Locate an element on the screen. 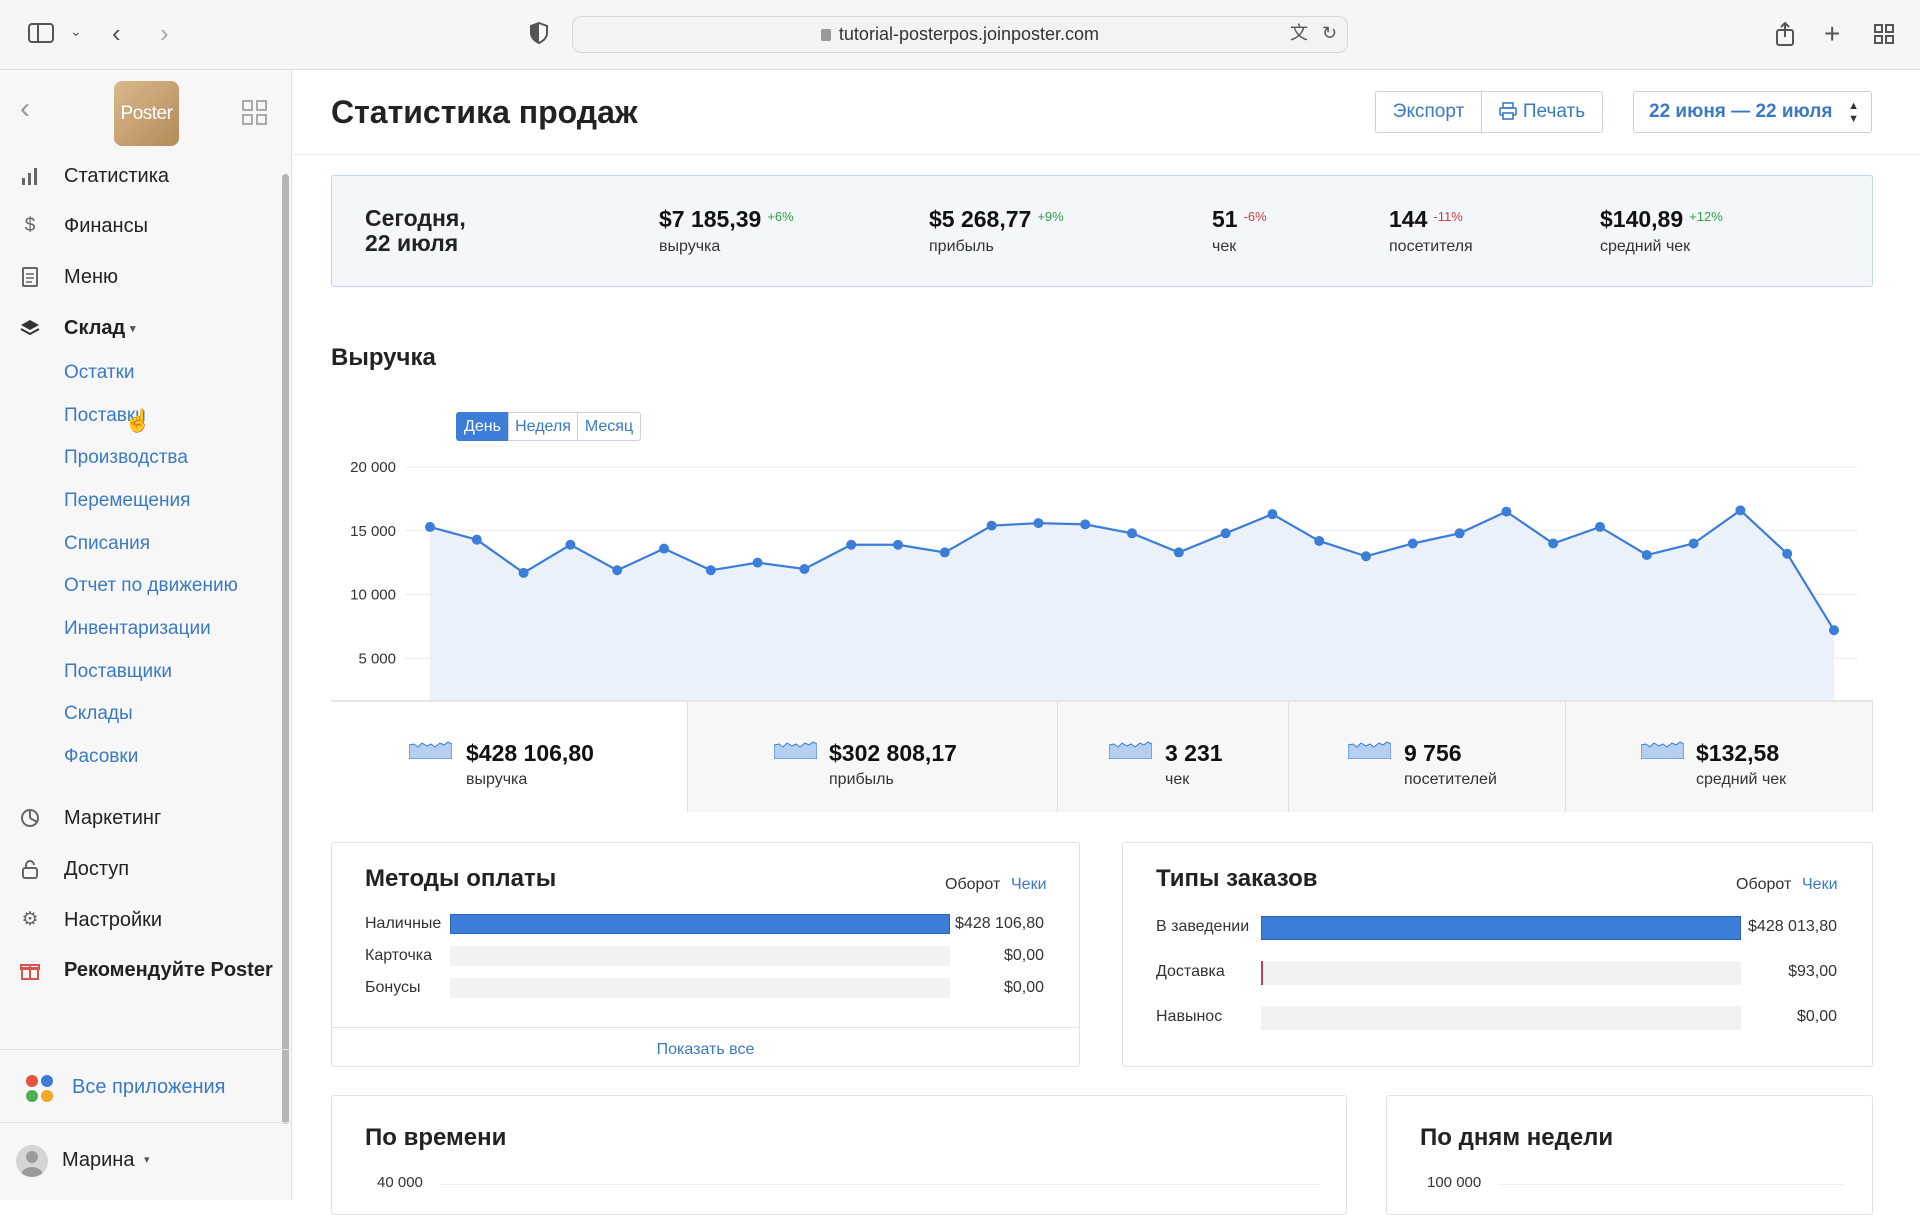  summary-cell-checks: 3 231 чек is located at coordinates (1172, 757).